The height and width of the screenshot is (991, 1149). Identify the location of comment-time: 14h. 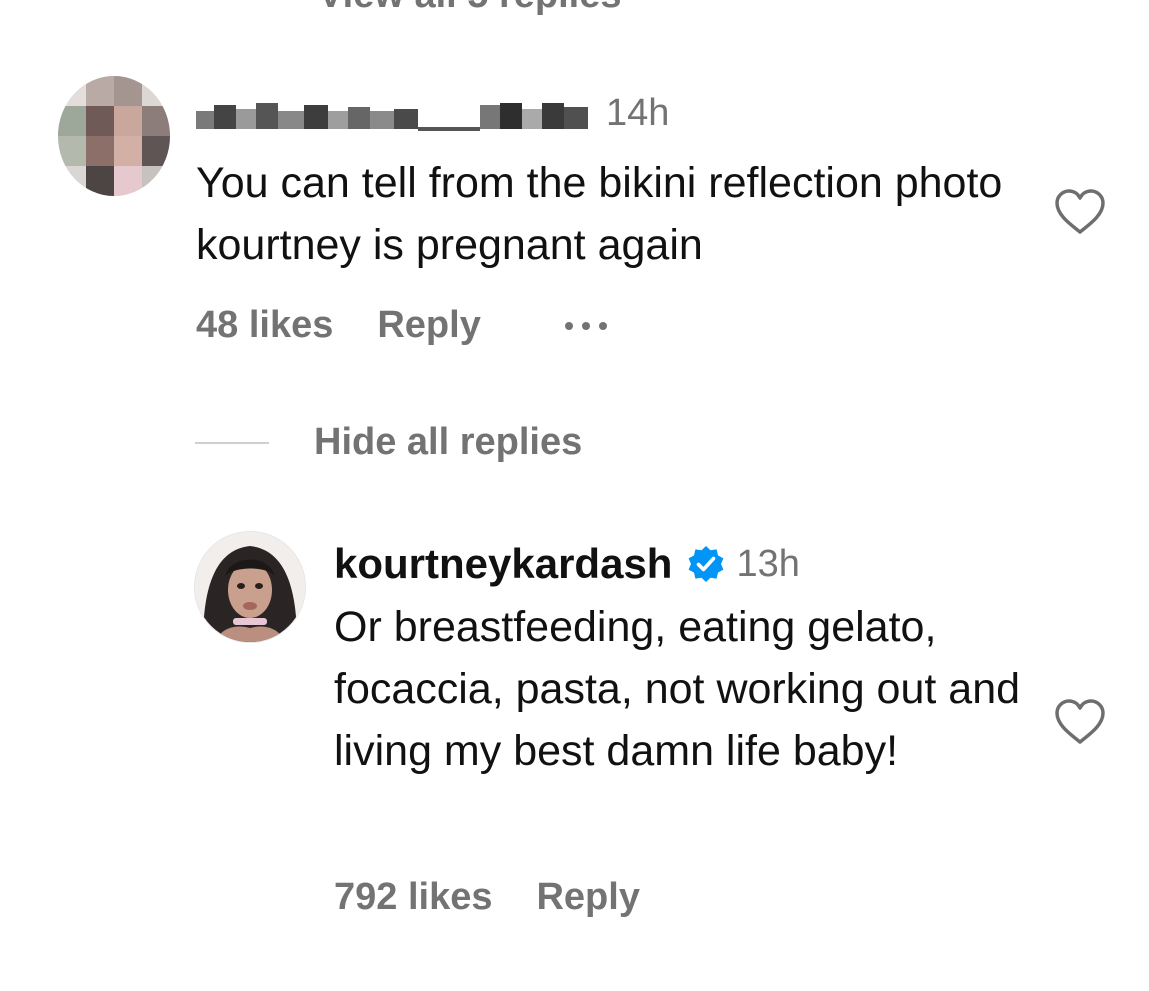
(638, 113).